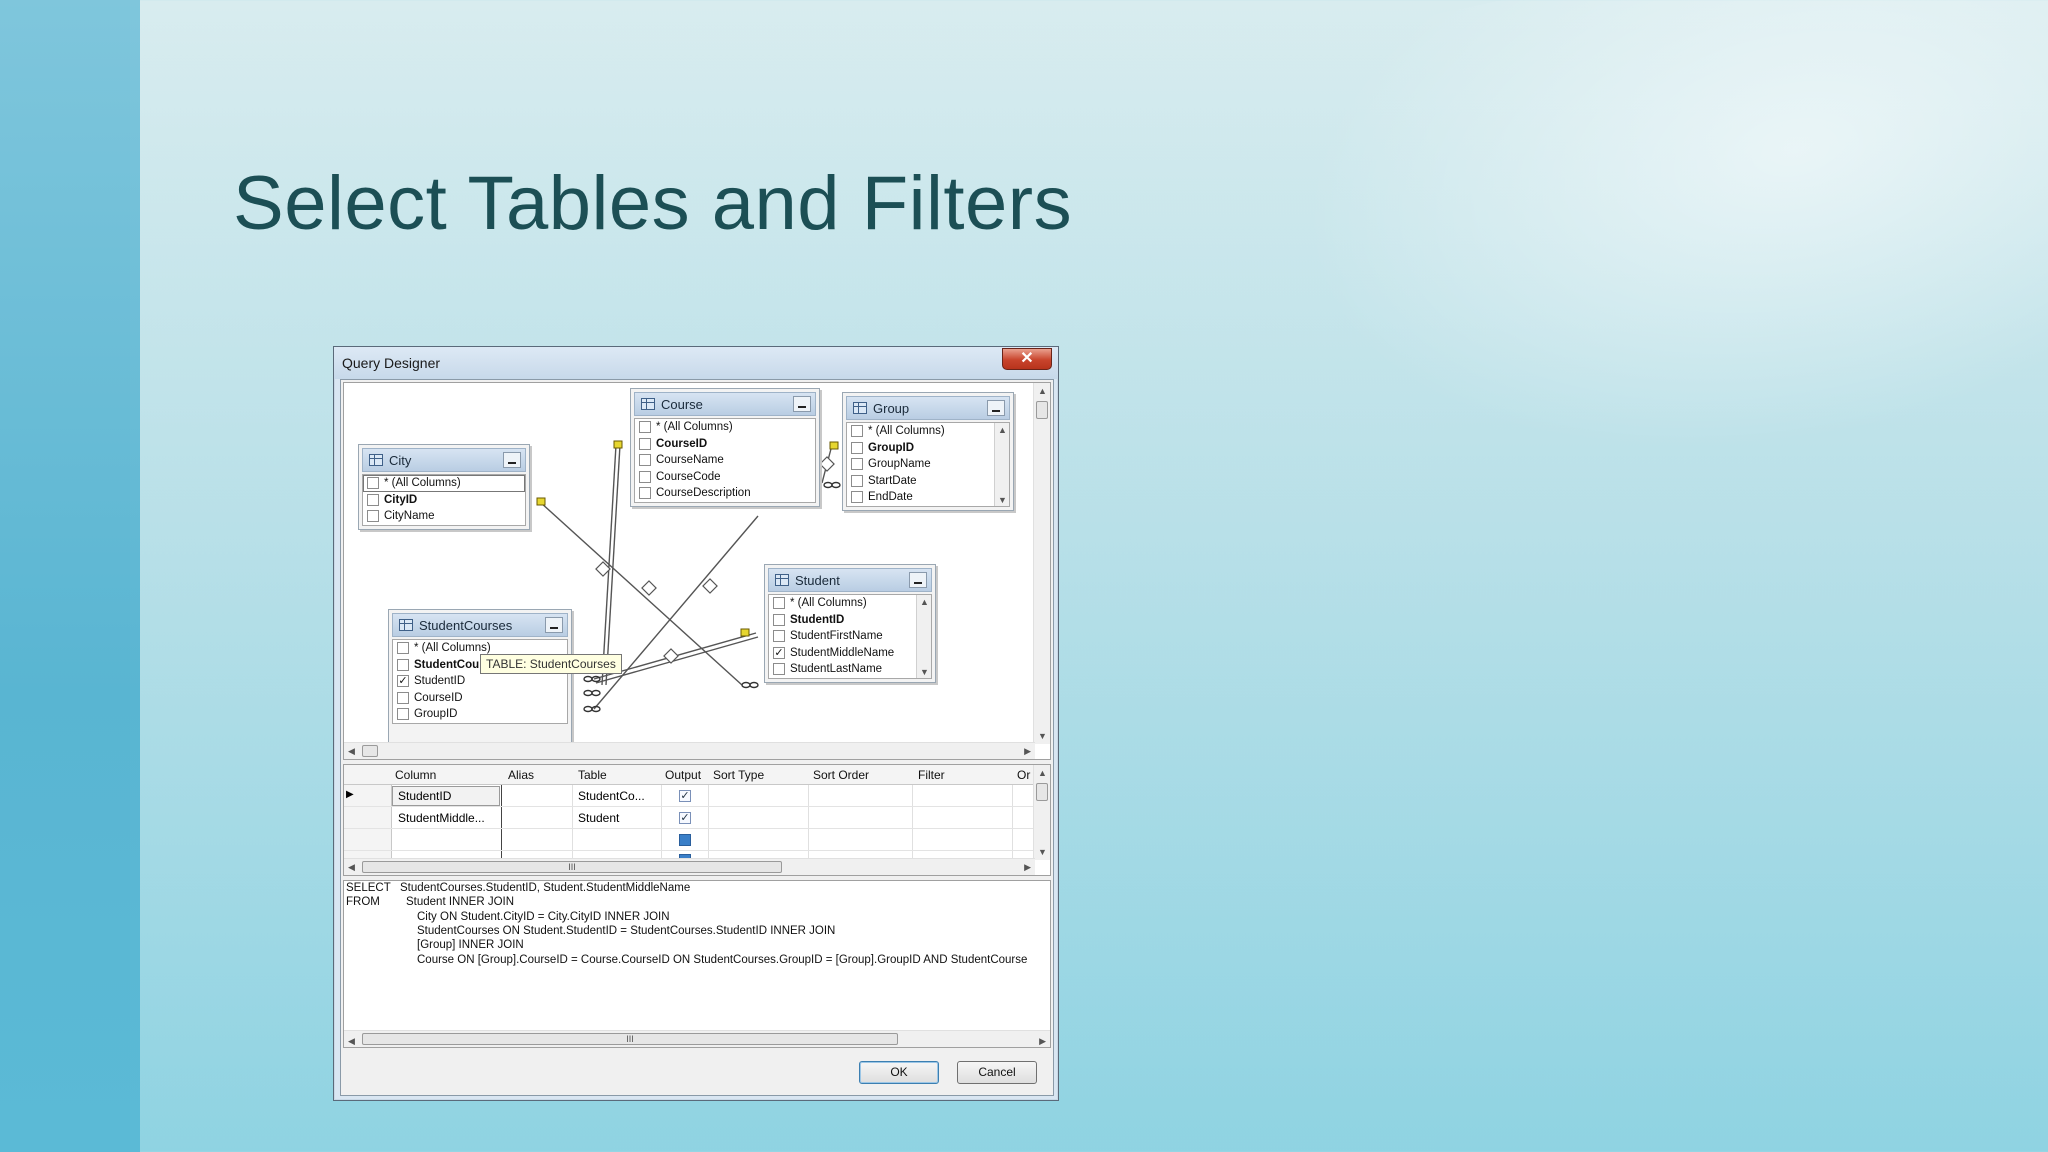 The height and width of the screenshot is (1152, 2048). I want to click on cell-column: StudentID, so click(424, 796).